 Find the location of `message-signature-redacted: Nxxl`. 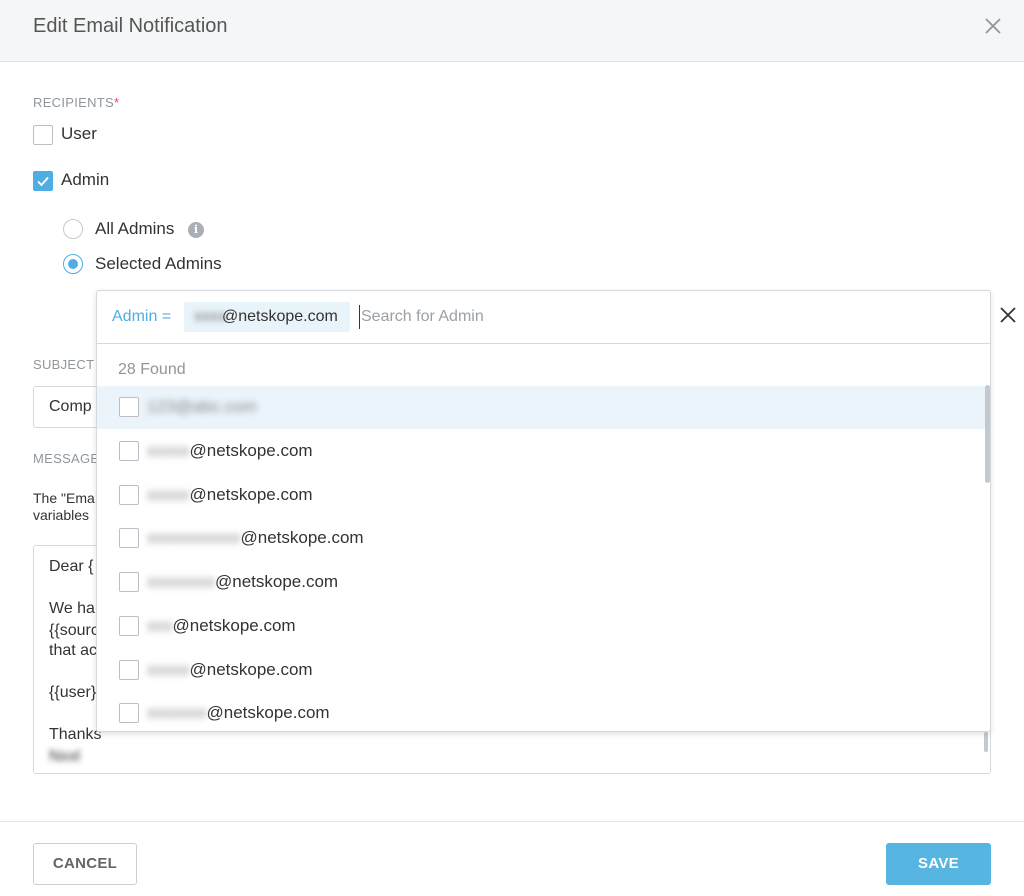

message-signature-redacted: Nxxl is located at coordinates (65, 756).